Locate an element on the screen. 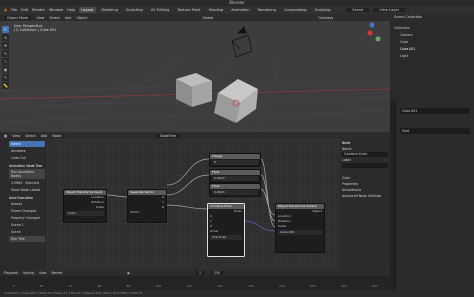  workspace-tab-sculpting: Sculpting is located at coordinates (134, 10).